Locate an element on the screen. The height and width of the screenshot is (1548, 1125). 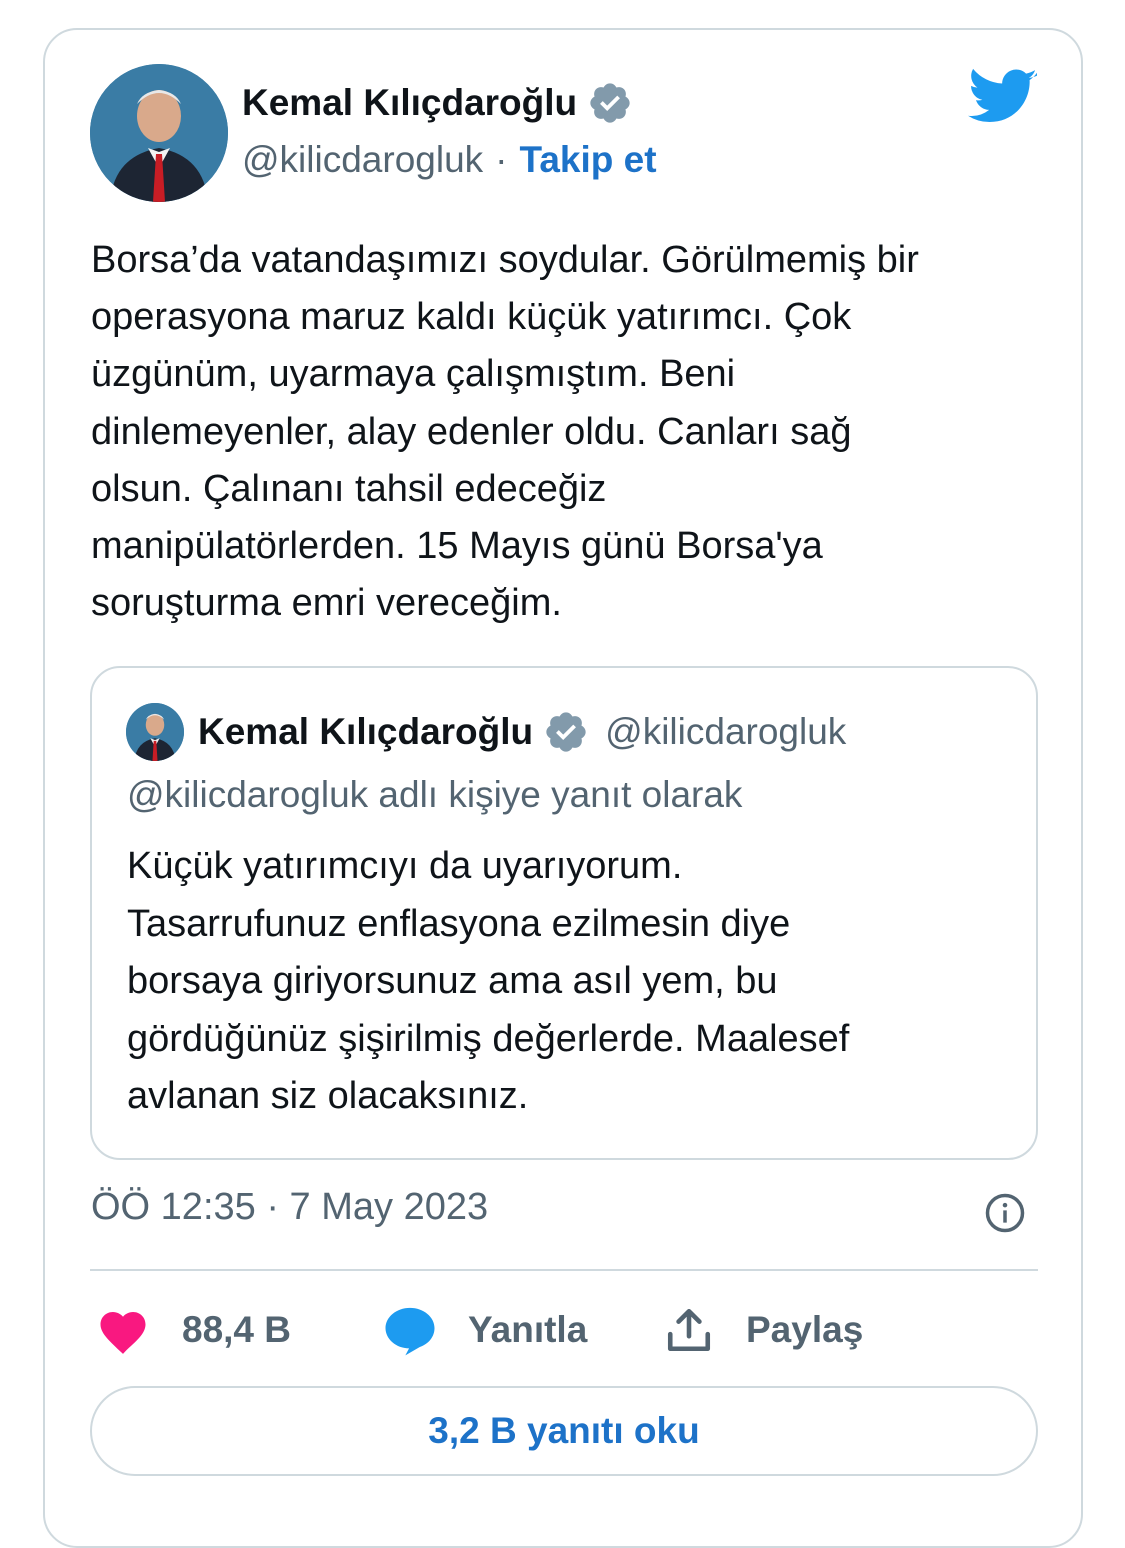
reply-action: Yanıtla is located at coordinates (484, 1330).